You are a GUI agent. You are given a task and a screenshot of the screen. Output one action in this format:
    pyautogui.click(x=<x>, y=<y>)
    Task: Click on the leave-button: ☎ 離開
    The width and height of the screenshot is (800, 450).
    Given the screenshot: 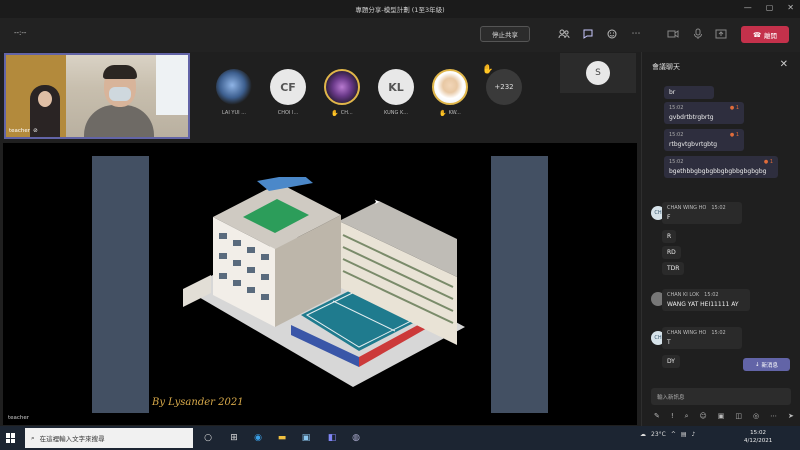 What is the action you would take?
    pyautogui.click(x=765, y=34)
    